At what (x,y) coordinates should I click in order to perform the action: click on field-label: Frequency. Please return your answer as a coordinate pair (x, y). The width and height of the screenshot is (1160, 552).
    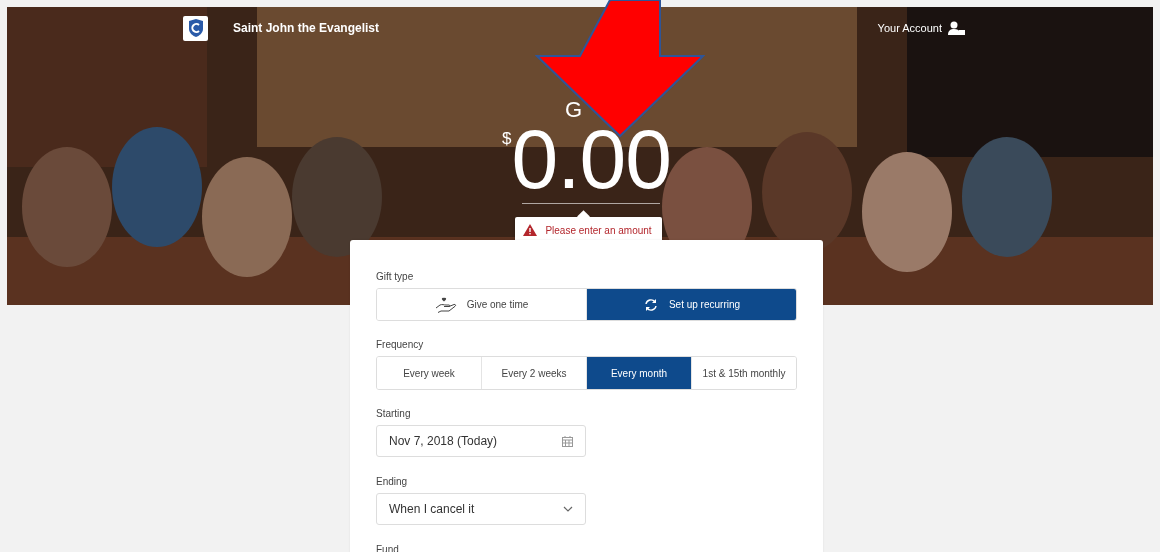
    Looking at the image, I should click on (400, 344).